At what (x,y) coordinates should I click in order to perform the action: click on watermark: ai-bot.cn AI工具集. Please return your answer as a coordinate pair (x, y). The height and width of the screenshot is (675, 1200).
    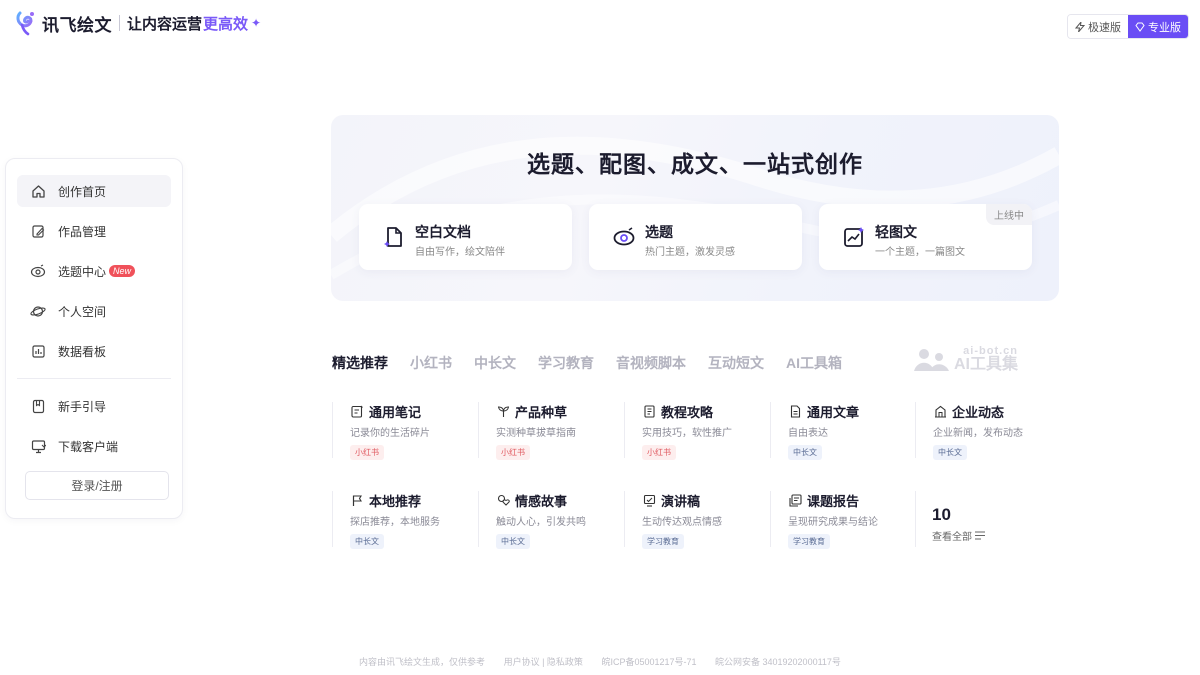
    Looking at the image, I should click on (966, 359).